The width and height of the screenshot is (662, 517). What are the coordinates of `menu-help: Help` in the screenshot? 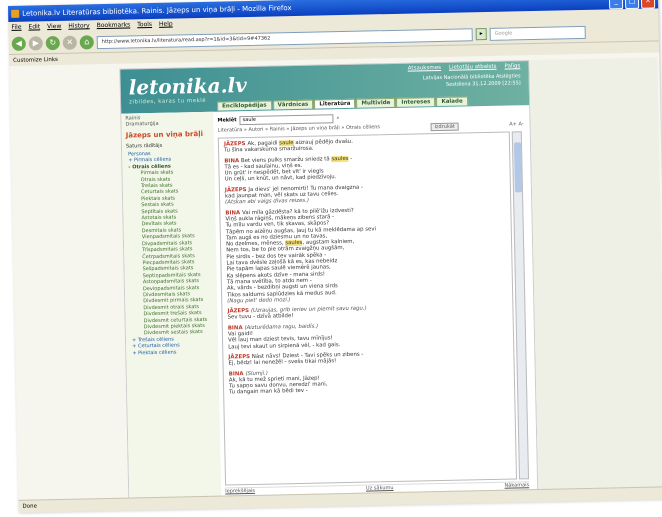 It's located at (166, 25).